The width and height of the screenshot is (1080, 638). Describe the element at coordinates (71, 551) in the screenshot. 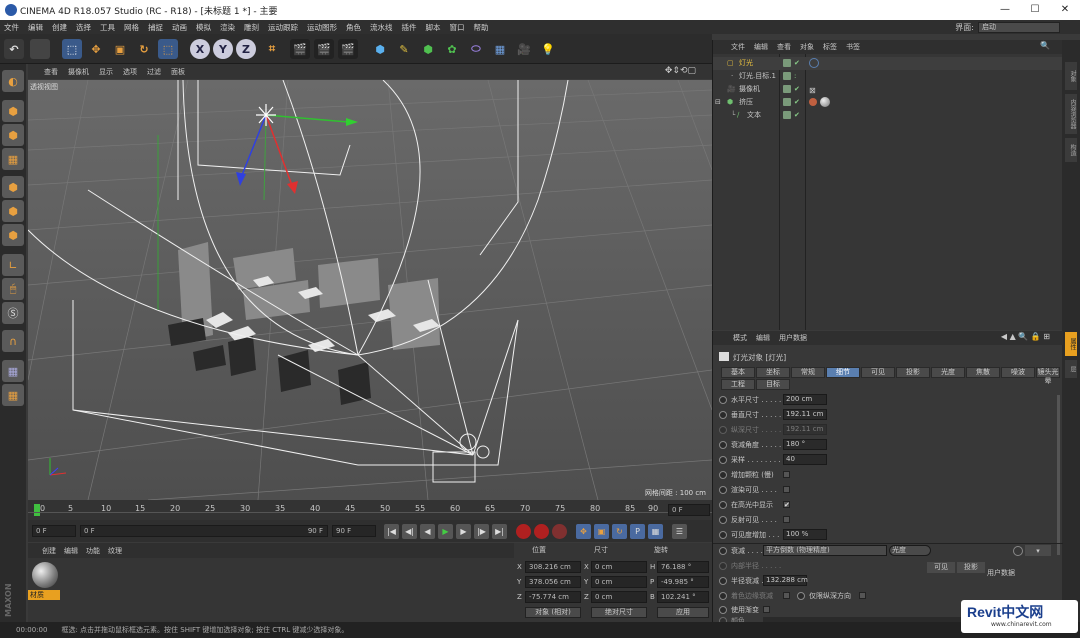

I see `mat-menu-edit: 编辑` at that location.